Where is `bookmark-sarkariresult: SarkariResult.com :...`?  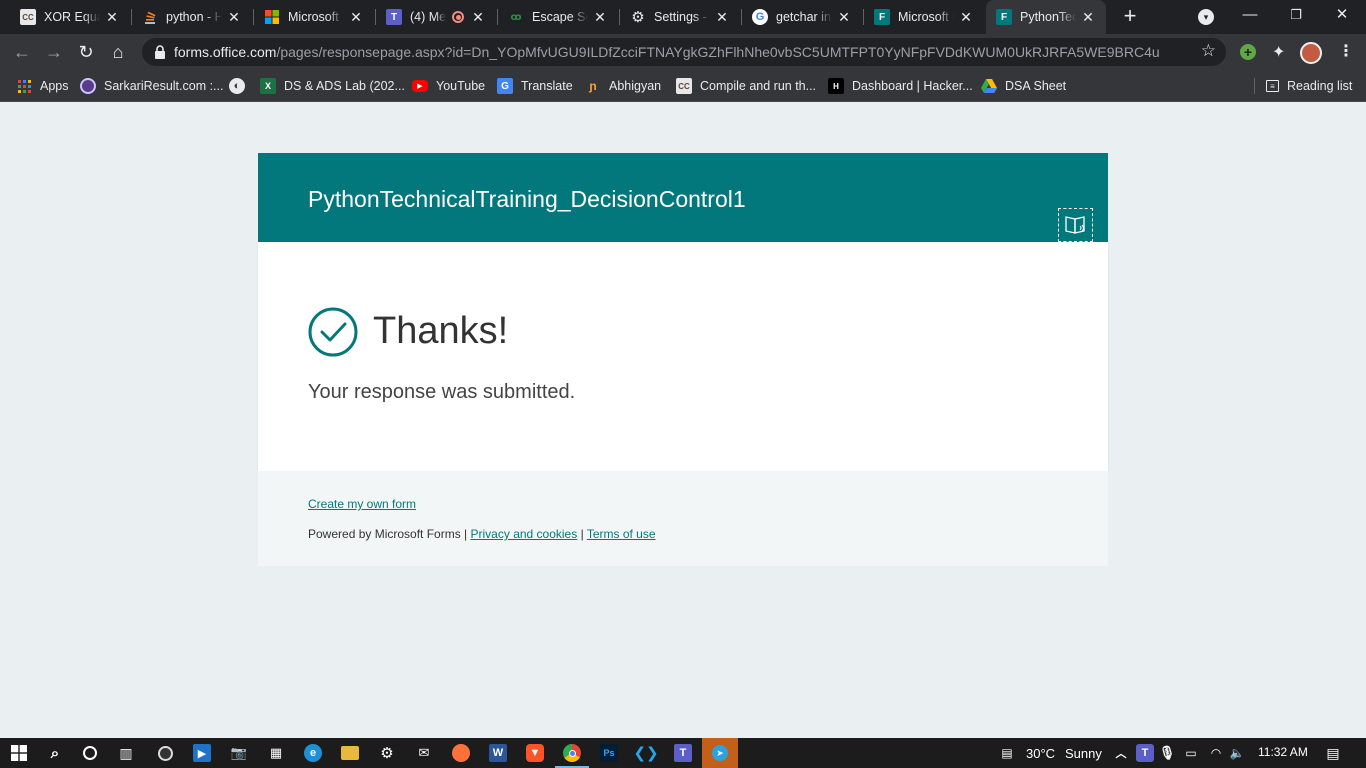 bookmark-sarkariresult: SarkariResult.com :... is located at coordinates (151, 86).